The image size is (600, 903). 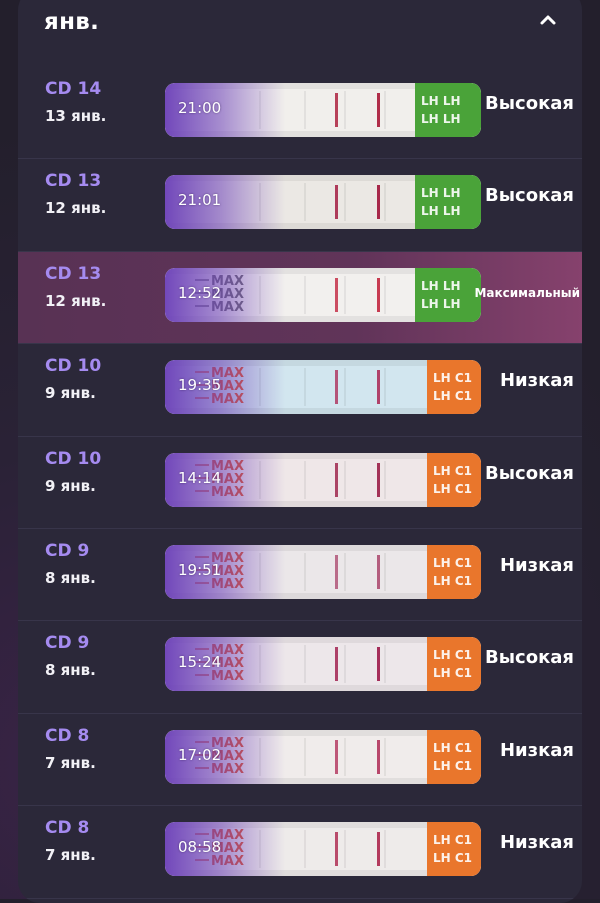 I want to click on test-time: 21:00, so click(x=200, y=108).